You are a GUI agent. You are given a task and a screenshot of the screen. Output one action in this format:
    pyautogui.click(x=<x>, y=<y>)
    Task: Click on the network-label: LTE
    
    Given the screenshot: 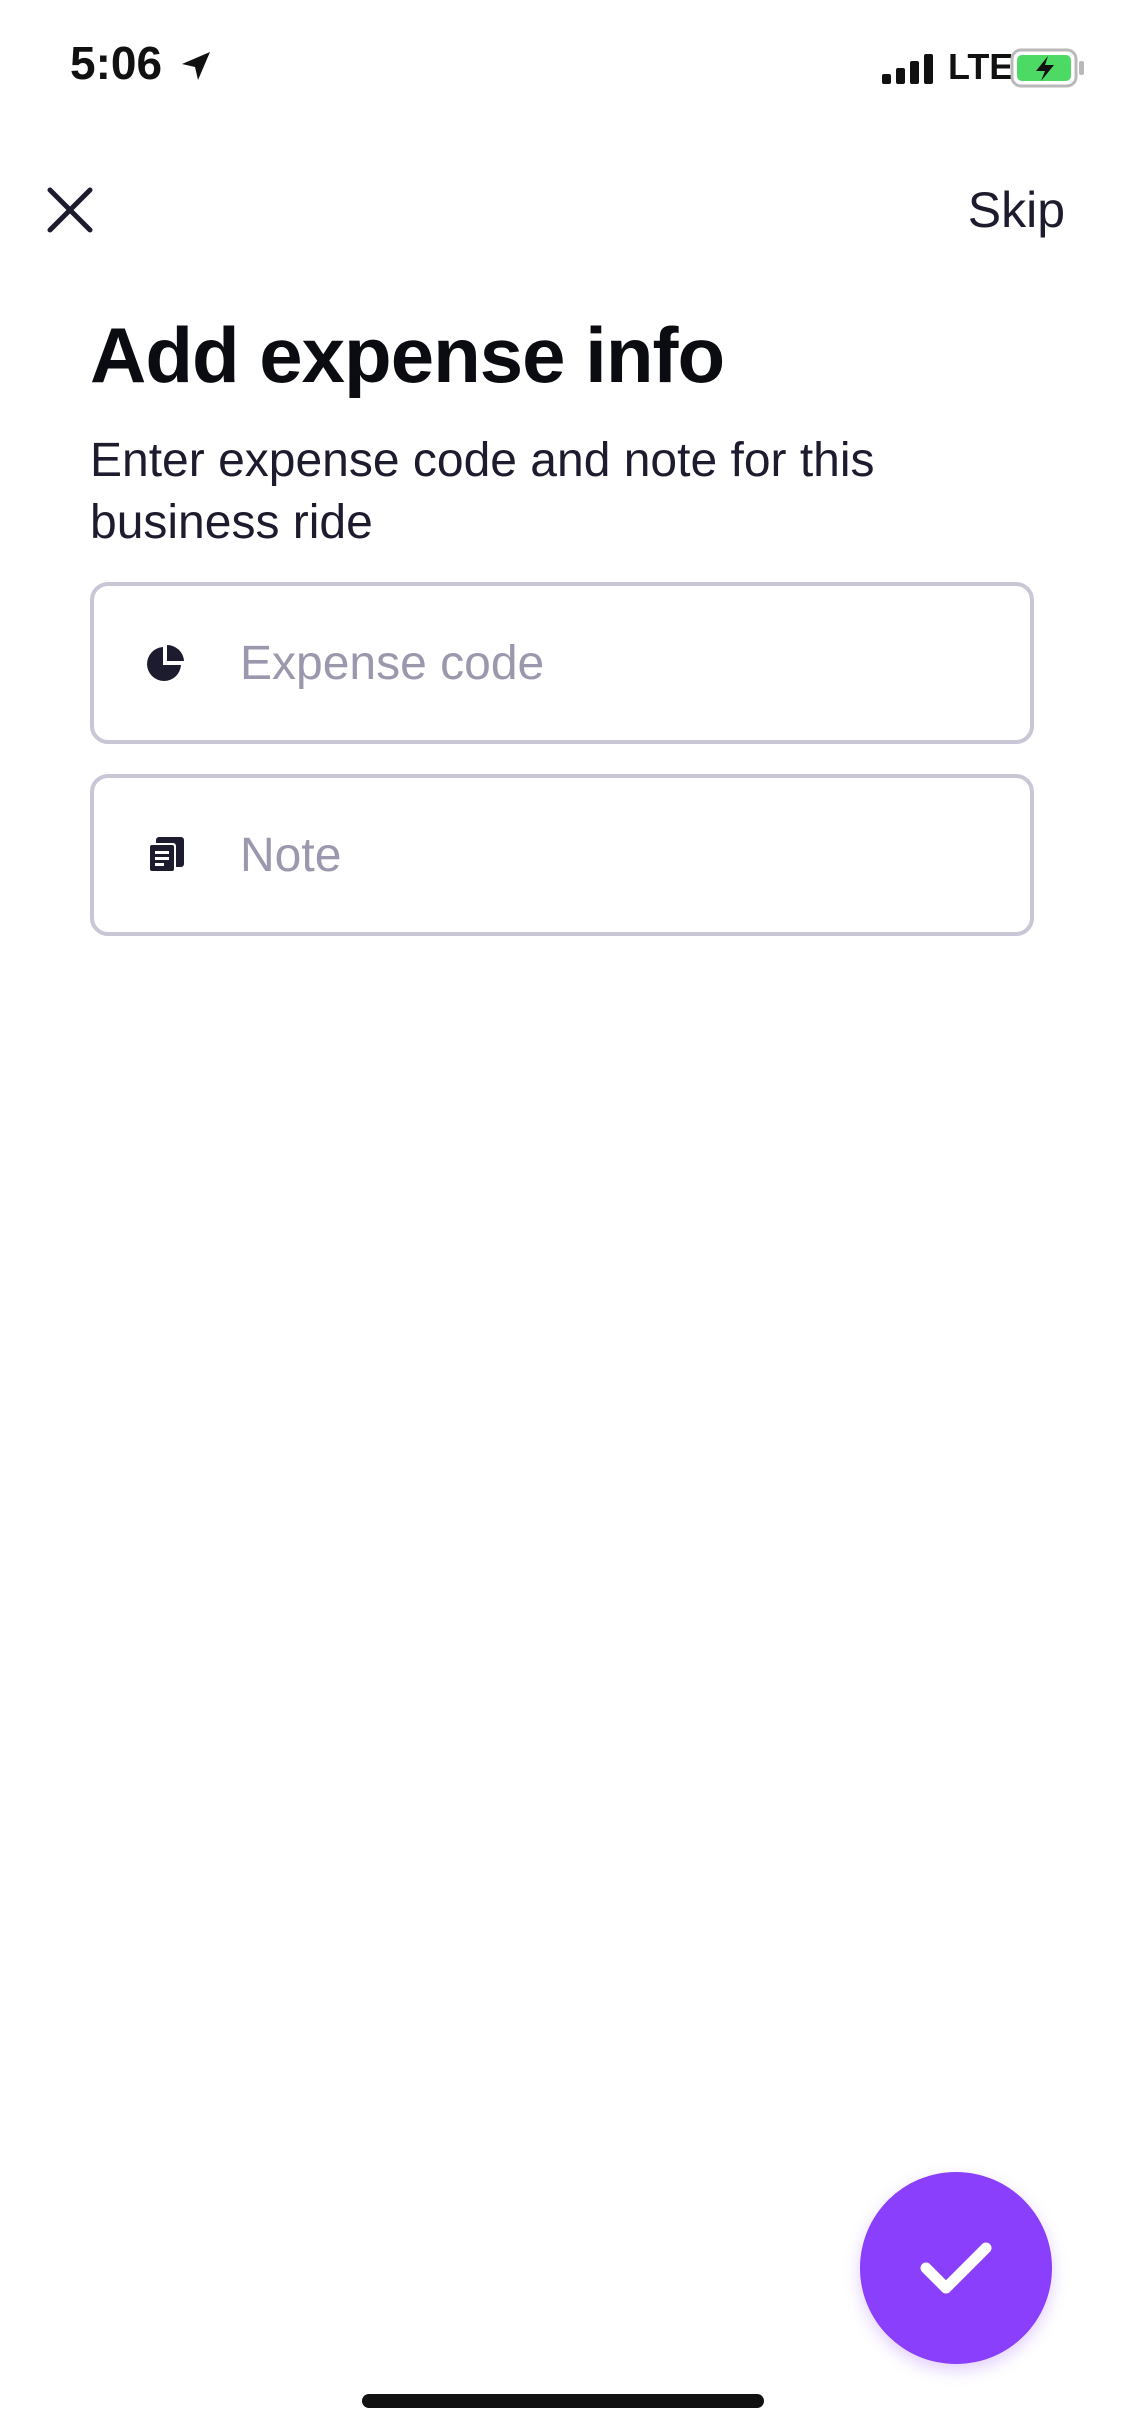 What is the action you would take?
    pyautogui.click(x=981, y=66)
    